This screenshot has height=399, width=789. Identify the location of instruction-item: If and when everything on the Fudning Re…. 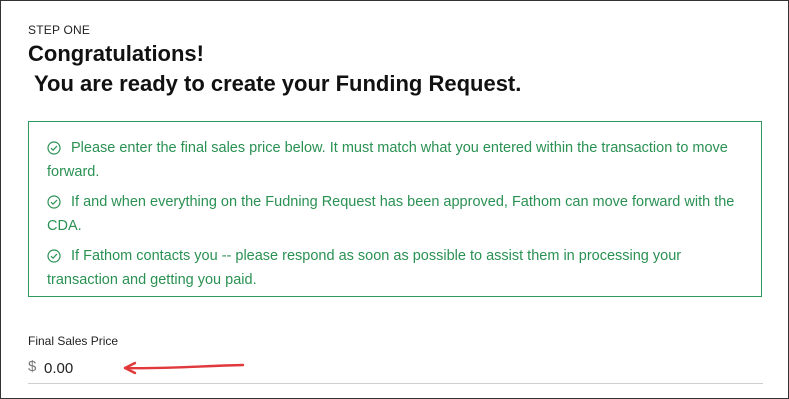
(400, 214).